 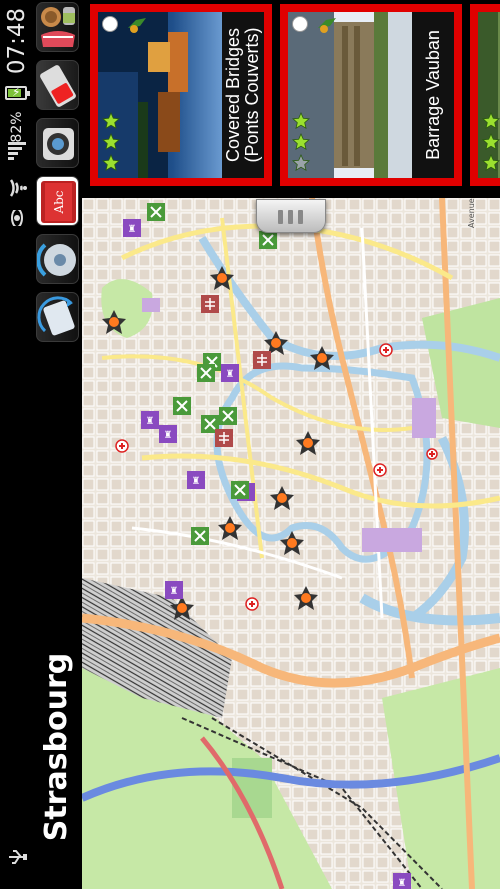 What do you see at coordinates (58, 644) in the screenshot?
I see `title-bar: Strasbourg` at bounding box center [58, 644].